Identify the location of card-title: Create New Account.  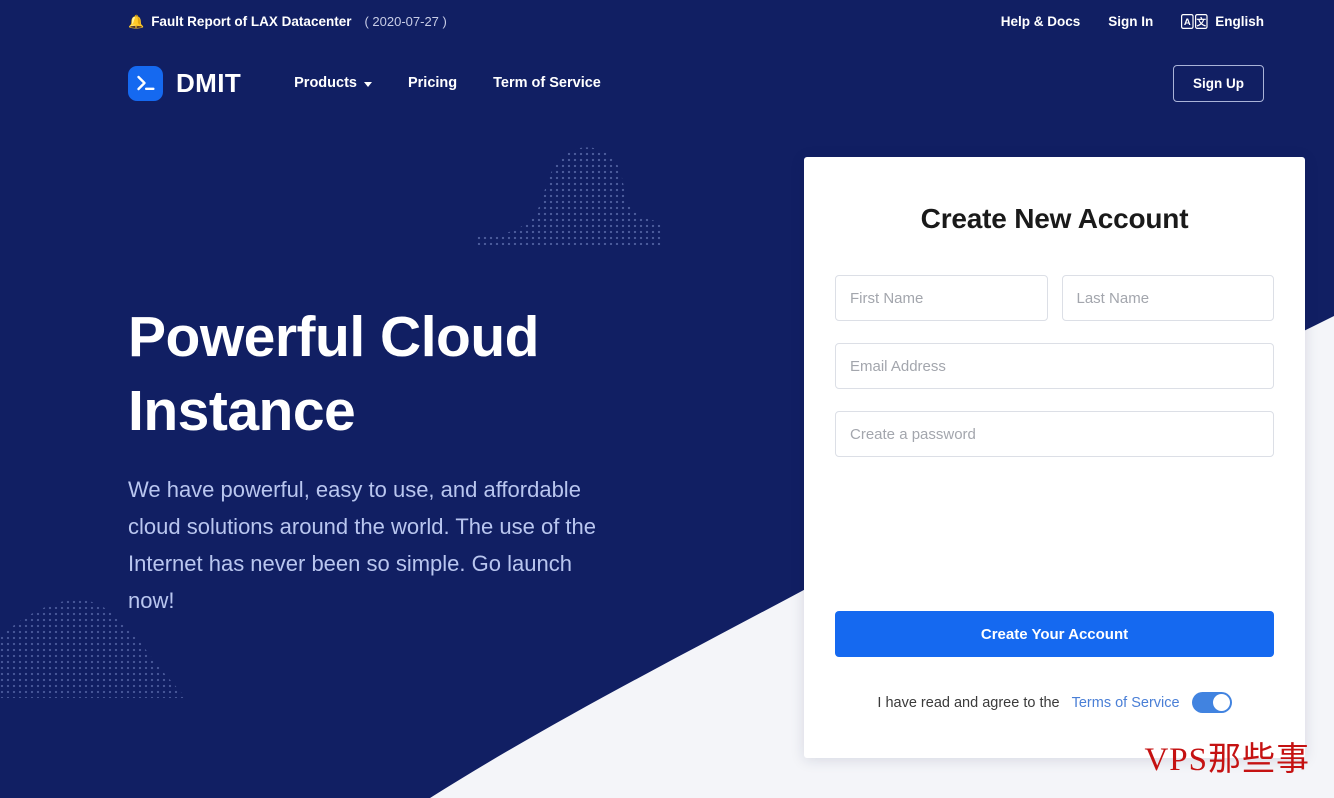
(1054, 218).